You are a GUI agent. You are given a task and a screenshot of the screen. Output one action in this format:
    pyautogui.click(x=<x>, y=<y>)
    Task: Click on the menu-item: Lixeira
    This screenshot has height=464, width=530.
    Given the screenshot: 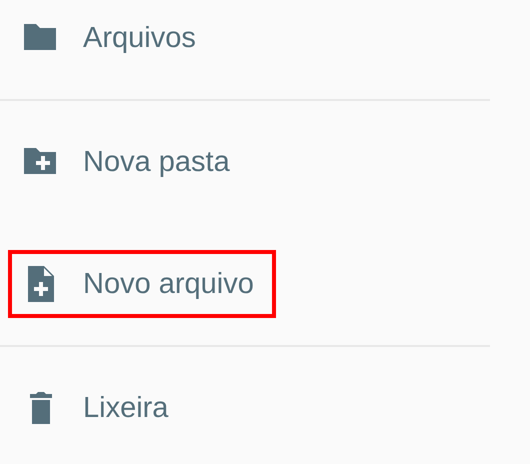 What is the action you would take?
    pyautogui.click(x=99, y=408)
    